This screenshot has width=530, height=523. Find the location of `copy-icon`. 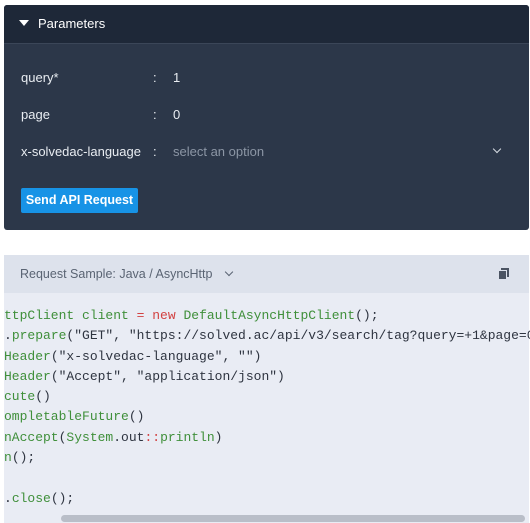

copy-icon is located at coordinates (504, 274).